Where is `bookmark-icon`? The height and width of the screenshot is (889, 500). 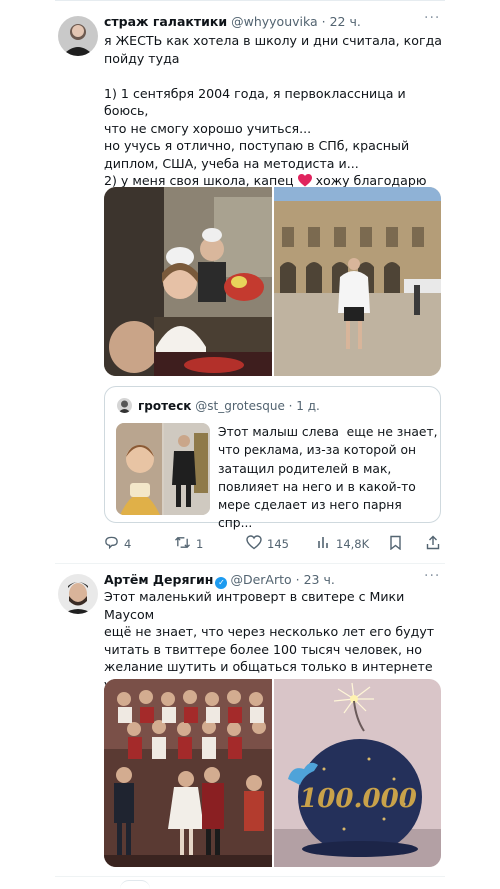 bookmark-icon is located at coordinates (395, 544).